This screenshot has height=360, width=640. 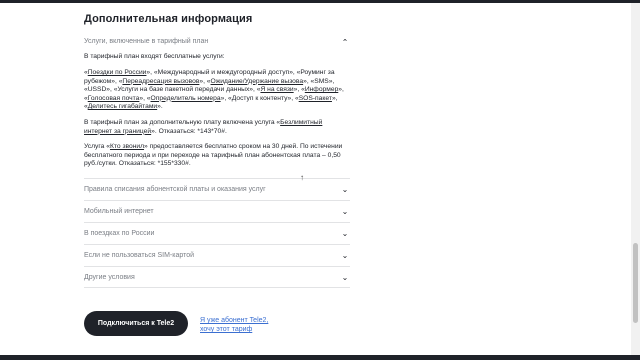 I want to click on link-sos-package: SOS-пакет, so click(x=315, y=98).